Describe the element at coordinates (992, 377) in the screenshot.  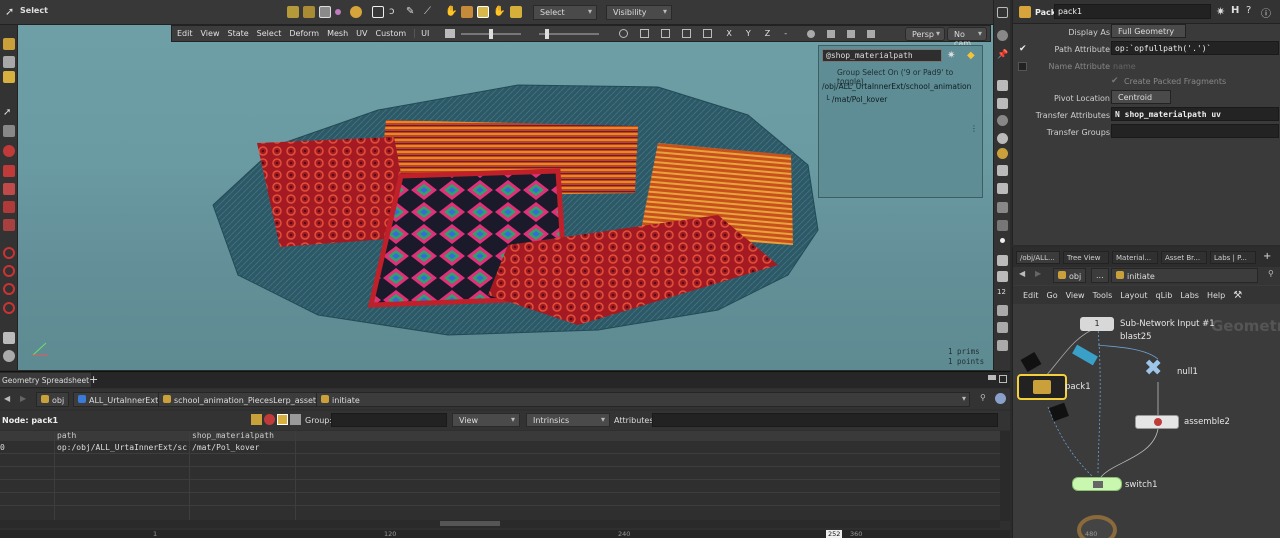
I see `minimize-icon` at that location.